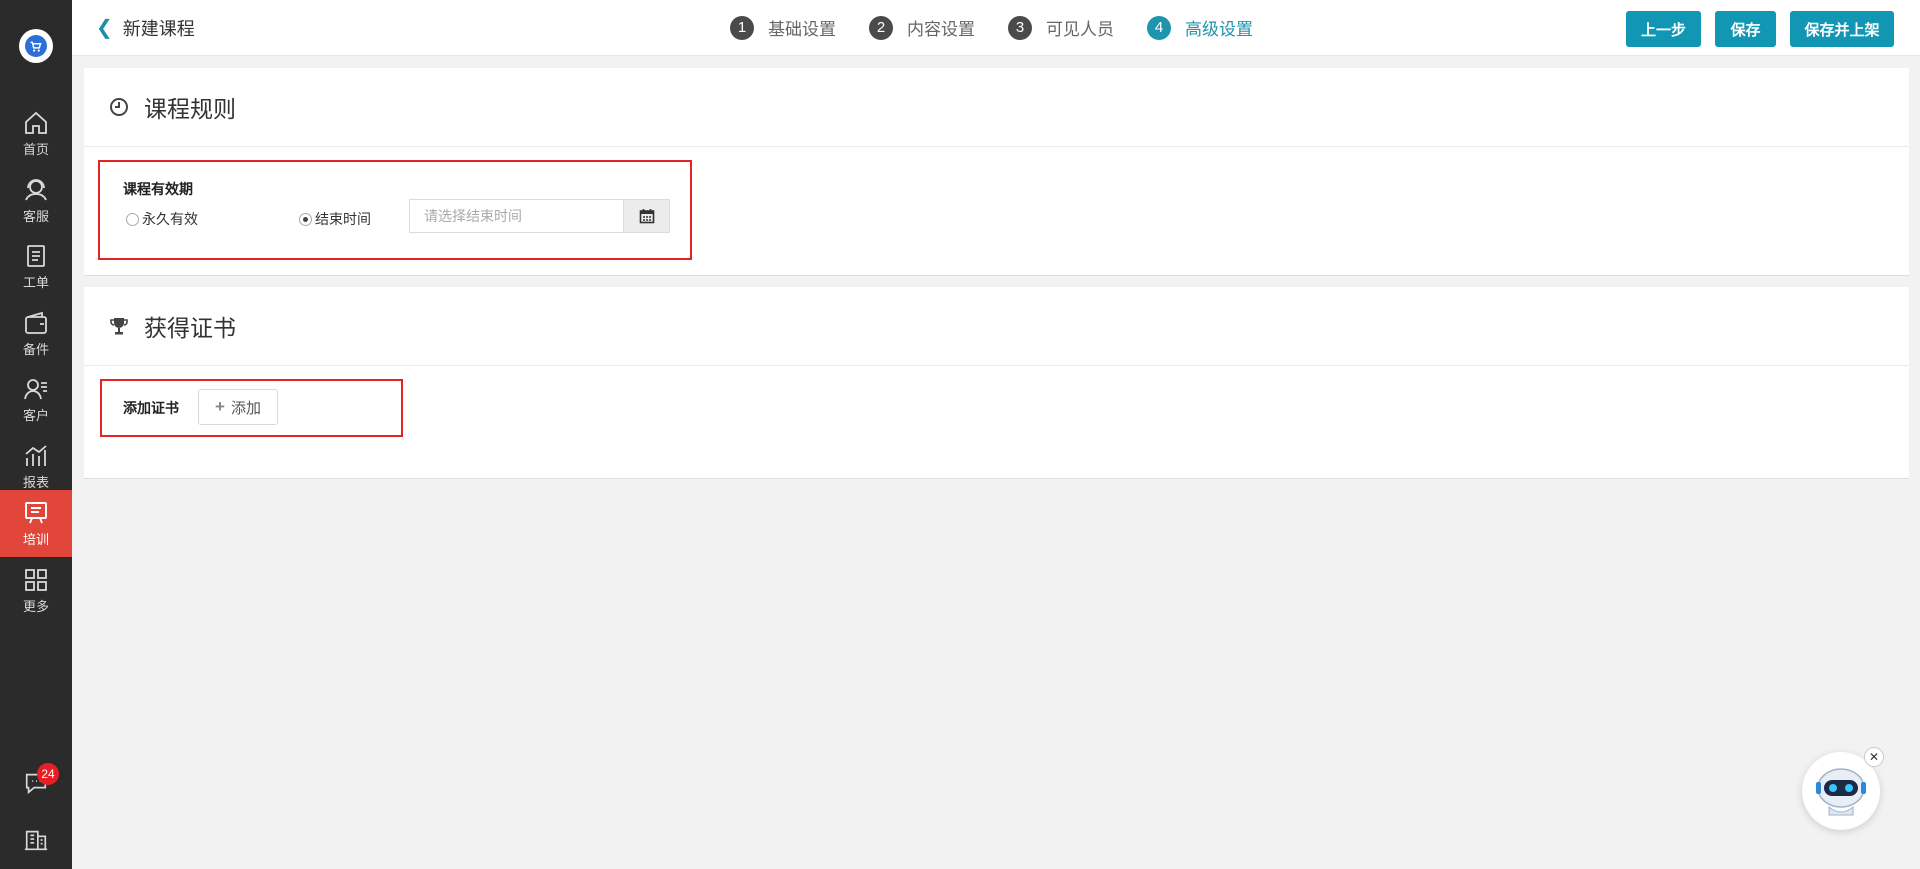 The width and height of the screenshot is (1920, 869). I want to click on step-basic: 1 基础设置, so click(783, 27).